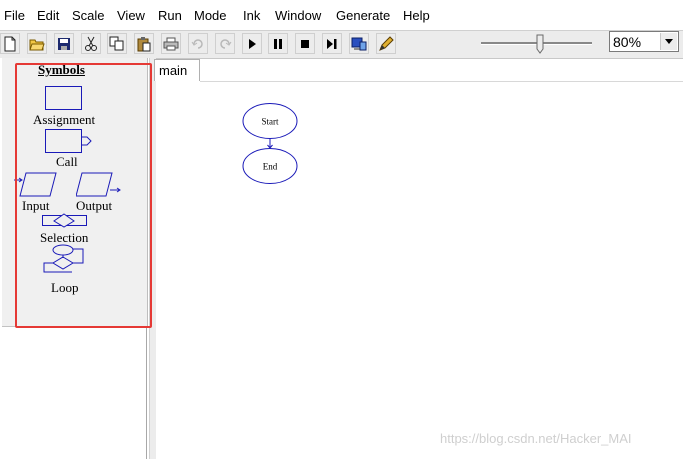  I want to click on print-button, so click(171, 43).